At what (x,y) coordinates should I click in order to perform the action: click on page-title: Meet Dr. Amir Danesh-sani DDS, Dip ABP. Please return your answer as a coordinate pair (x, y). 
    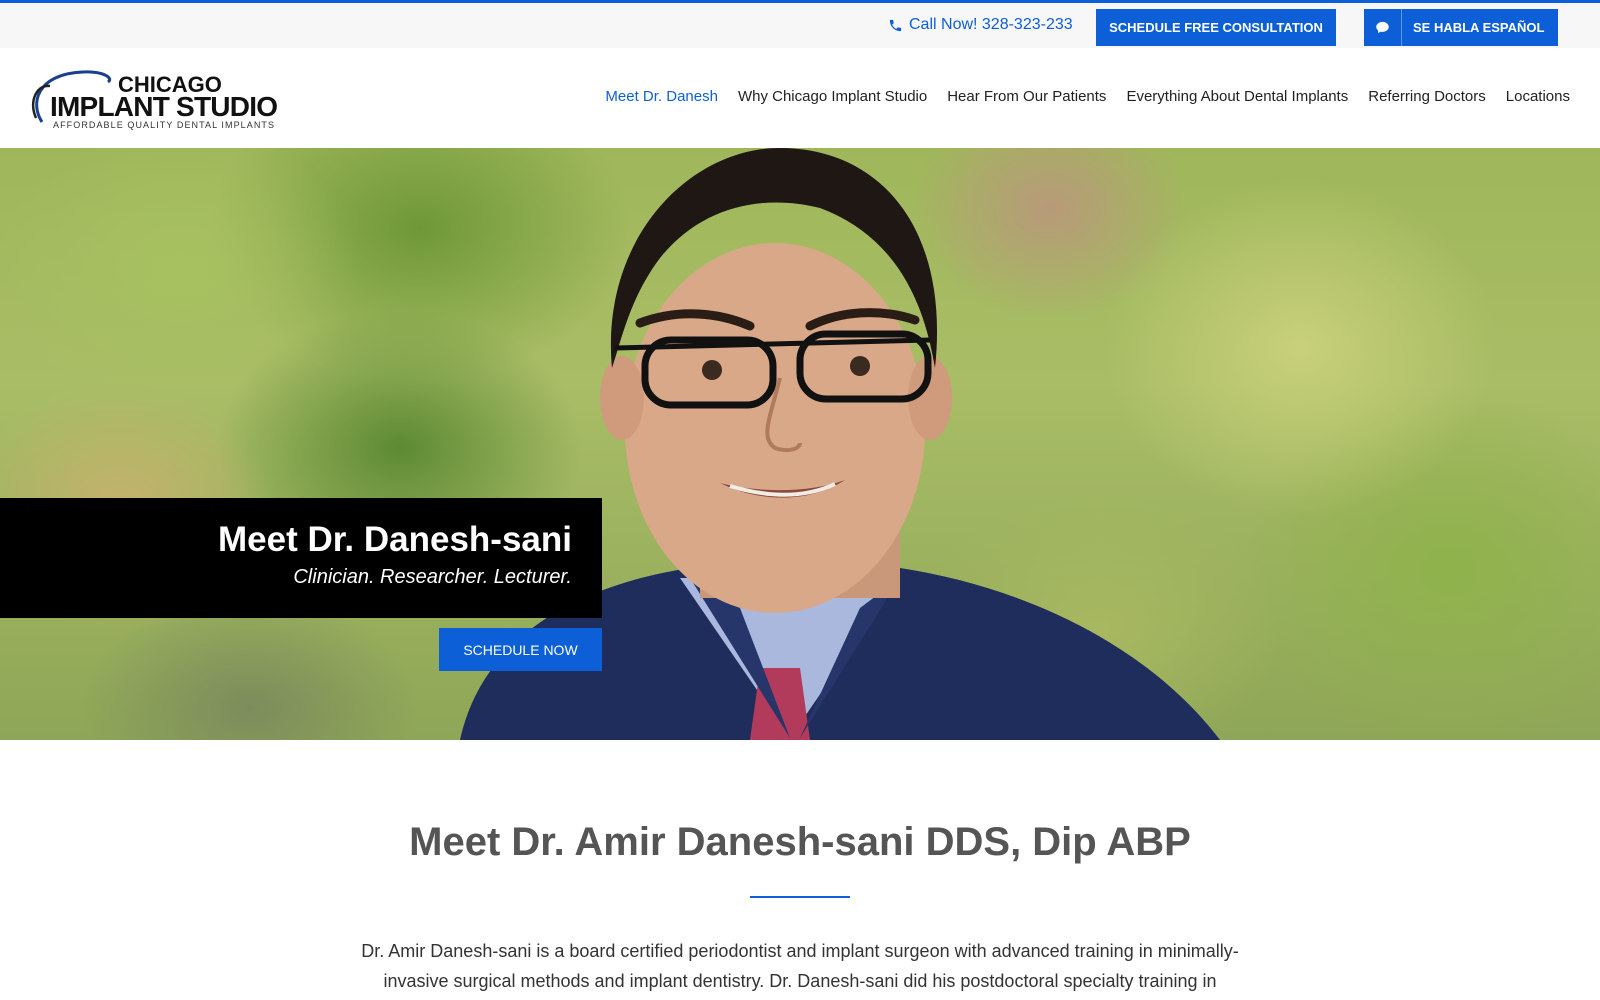
    Looking at the image, I should click on (800, 842).